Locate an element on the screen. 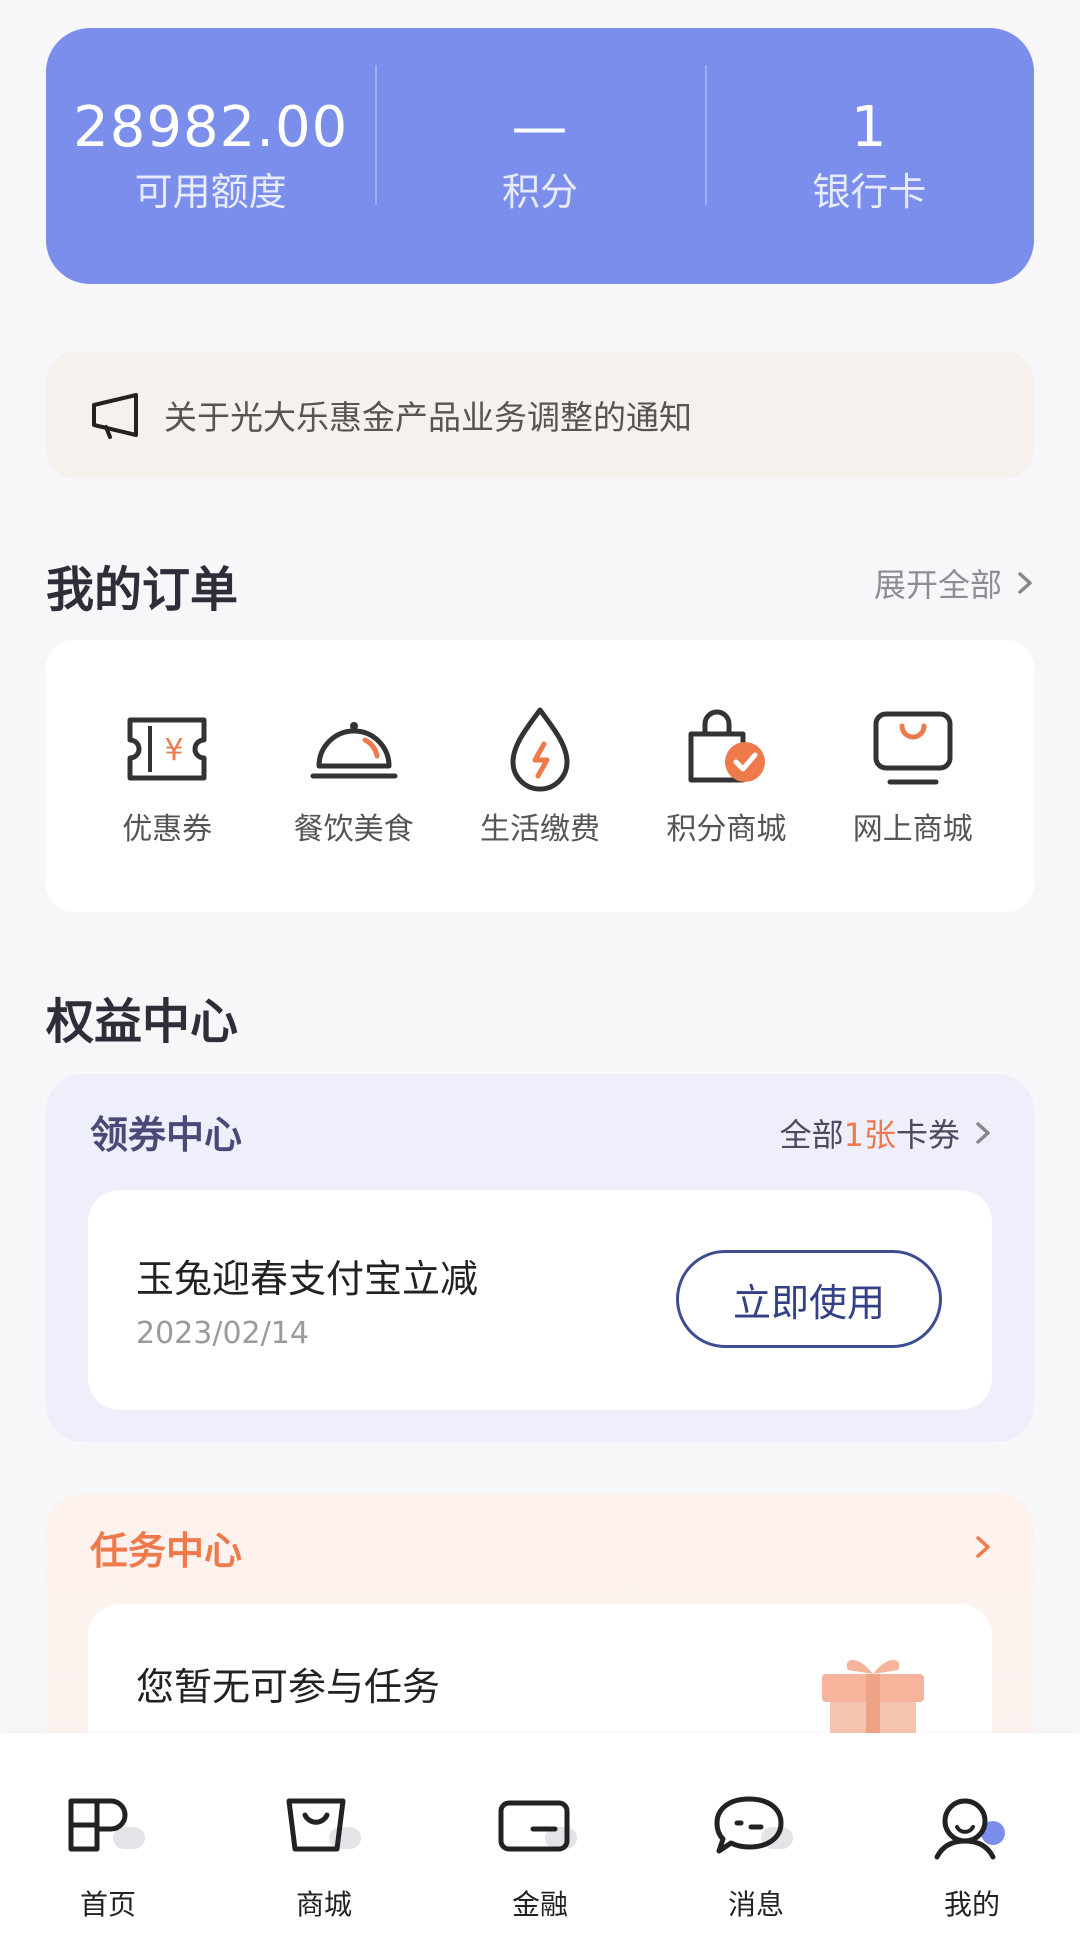 The width and height of the screenshot is (1080, 1953). all-coupons-link: 全部1张卡券 is located at coordinates (886, 1133).